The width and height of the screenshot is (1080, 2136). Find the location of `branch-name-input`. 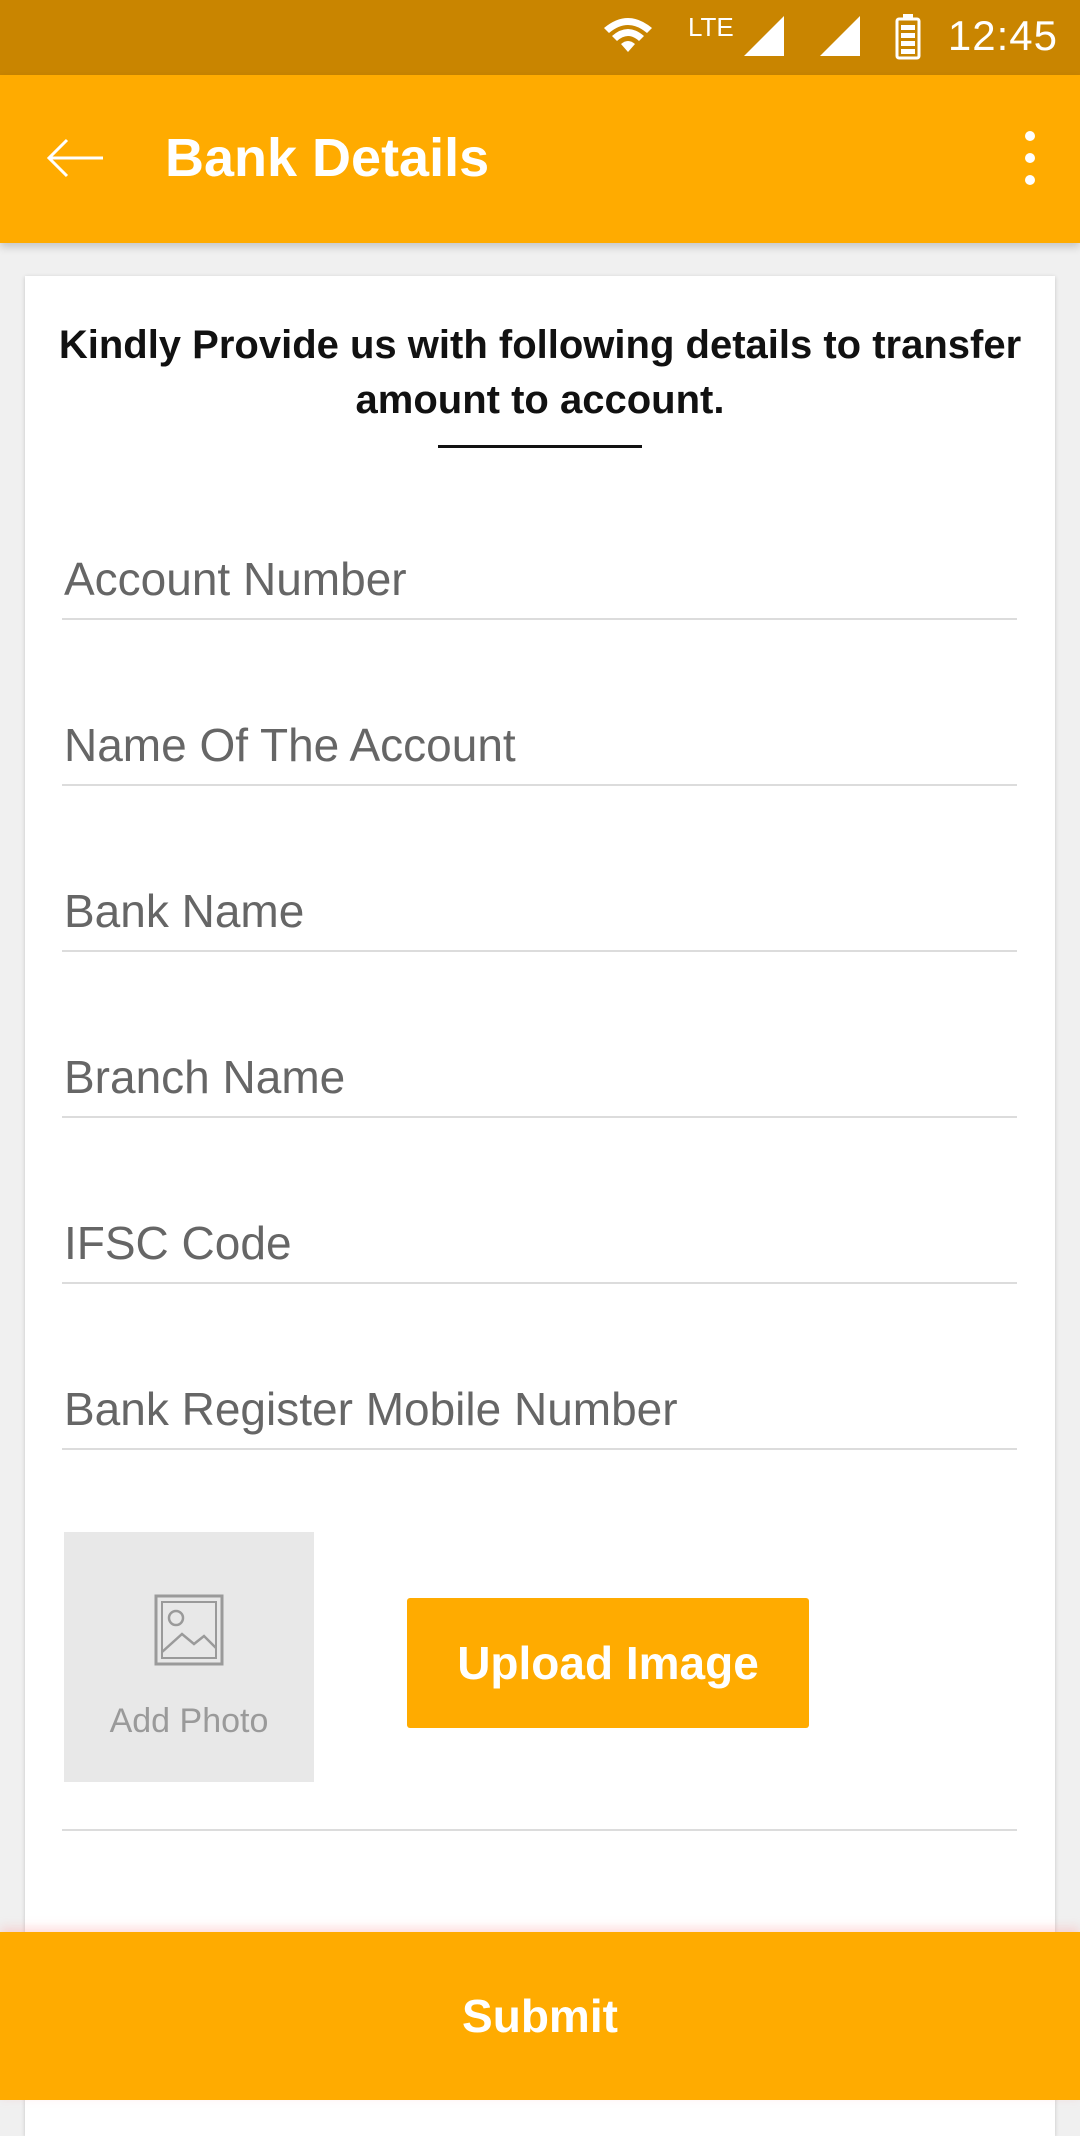

branch-name-input is located at coordinates (540, 1077).